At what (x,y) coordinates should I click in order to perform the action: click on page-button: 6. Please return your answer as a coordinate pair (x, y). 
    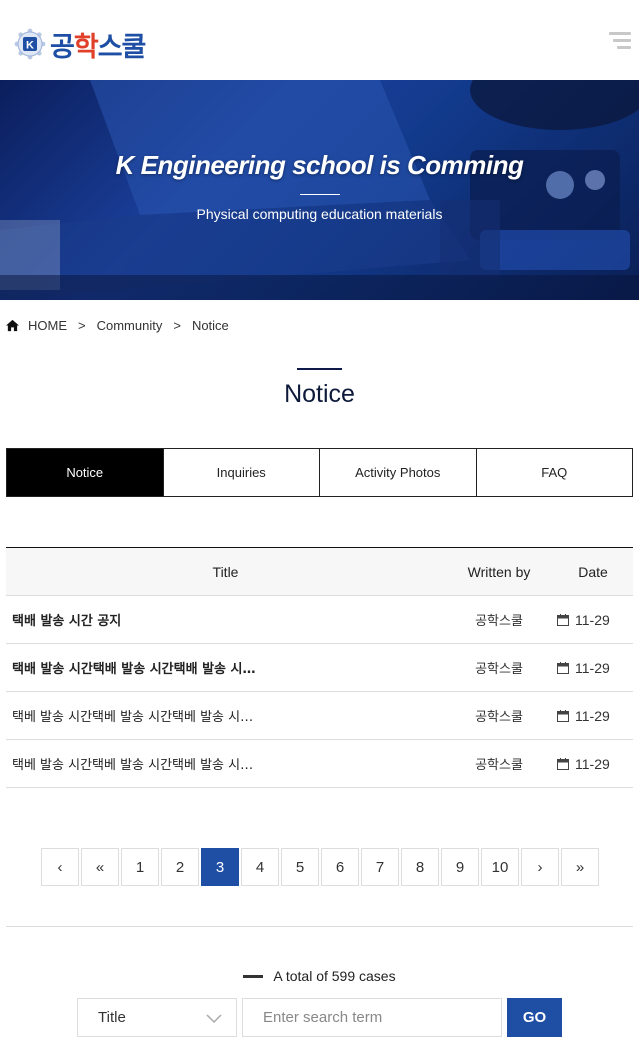
    Looking at the image, I should click on (340, 867).